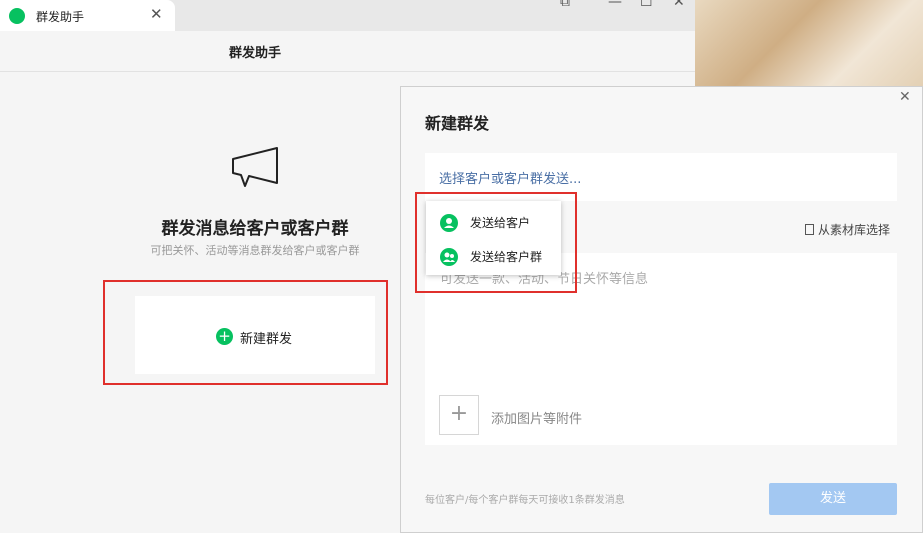 This screenshot has width=923, height=533. I want to click on send-button: 发送, so click(833, 499).